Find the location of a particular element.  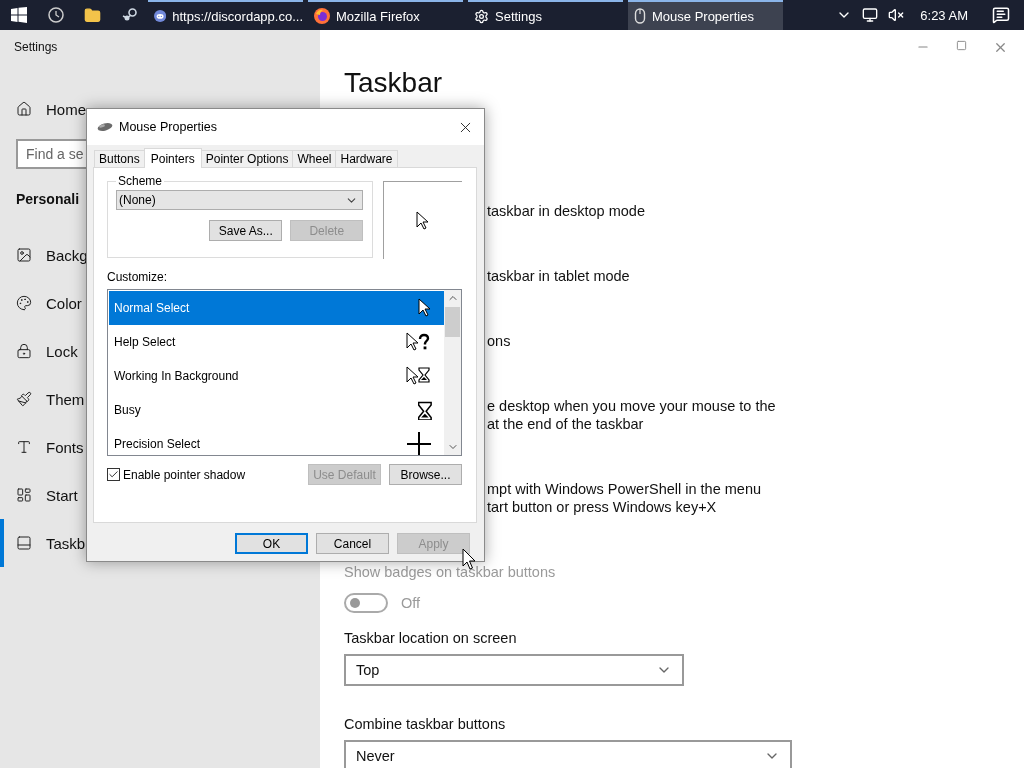

setting-label: taskbar in tablet mode is located at coordinates (558, 276).